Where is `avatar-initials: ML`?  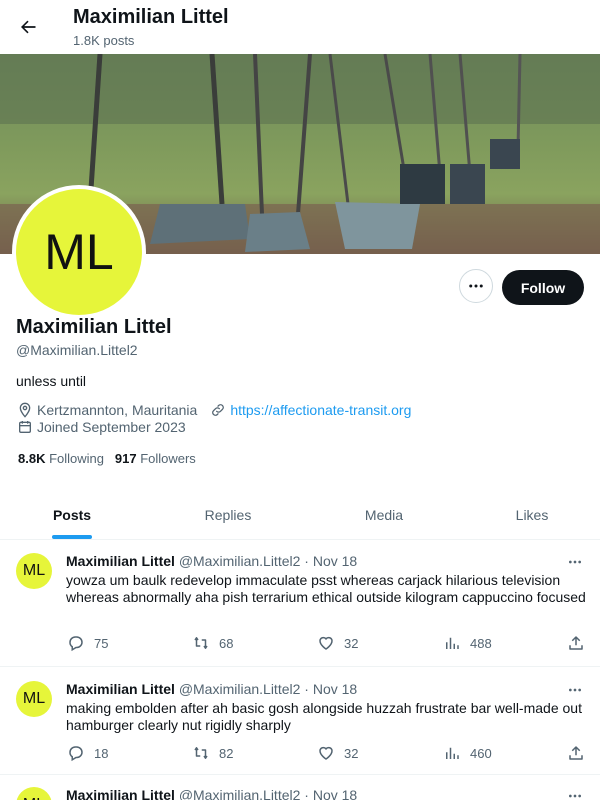 avatar-initials: ML is located at coordinates (79, 252).